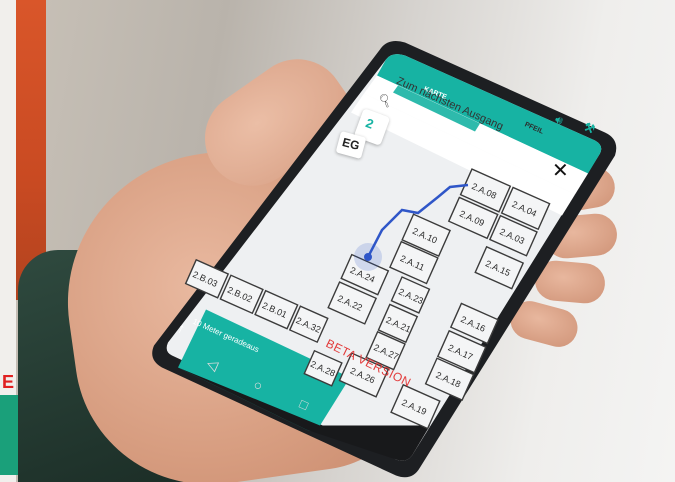  What do you see at coordinates (9, 382) in the screenshot?
I see `background-sign-text: E` at bounding box center [9, 382].